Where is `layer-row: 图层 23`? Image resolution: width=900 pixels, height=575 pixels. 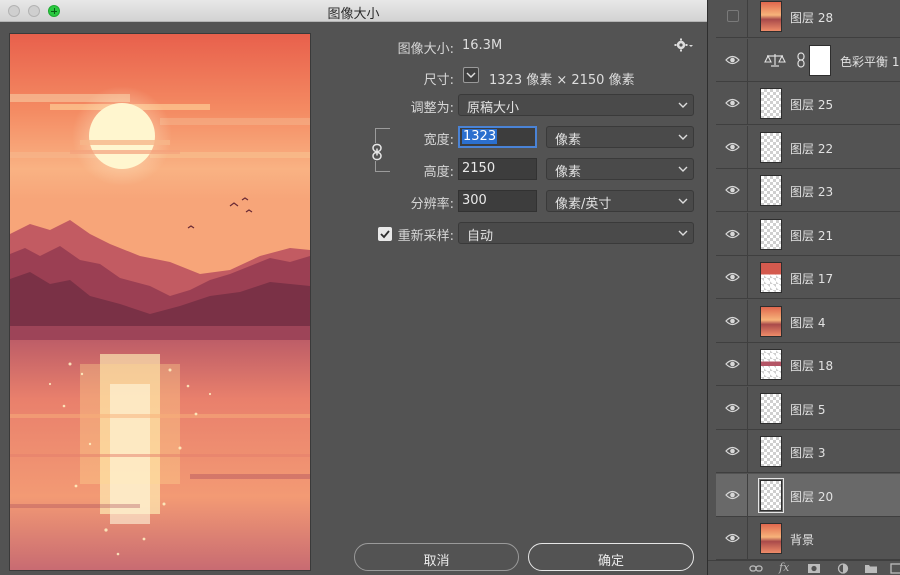 layer-row: 图层 23 is located at coordinates (808, 190).